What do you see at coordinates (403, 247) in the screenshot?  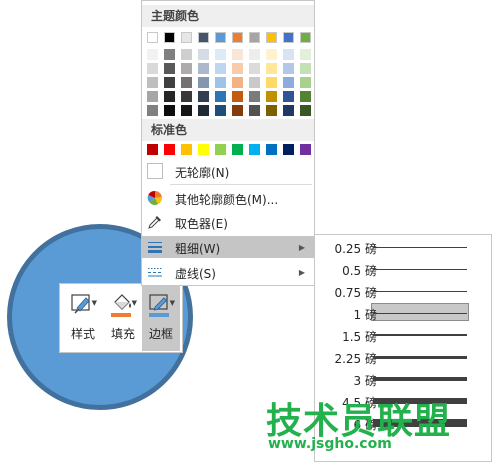 I see `weight-option: 0.25 磅` at bounding box center [403, 247].